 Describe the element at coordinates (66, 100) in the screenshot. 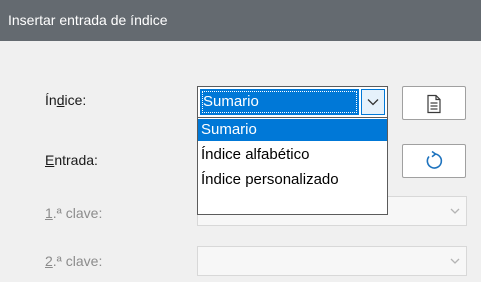

I see `index-label: Índice:` at that location.